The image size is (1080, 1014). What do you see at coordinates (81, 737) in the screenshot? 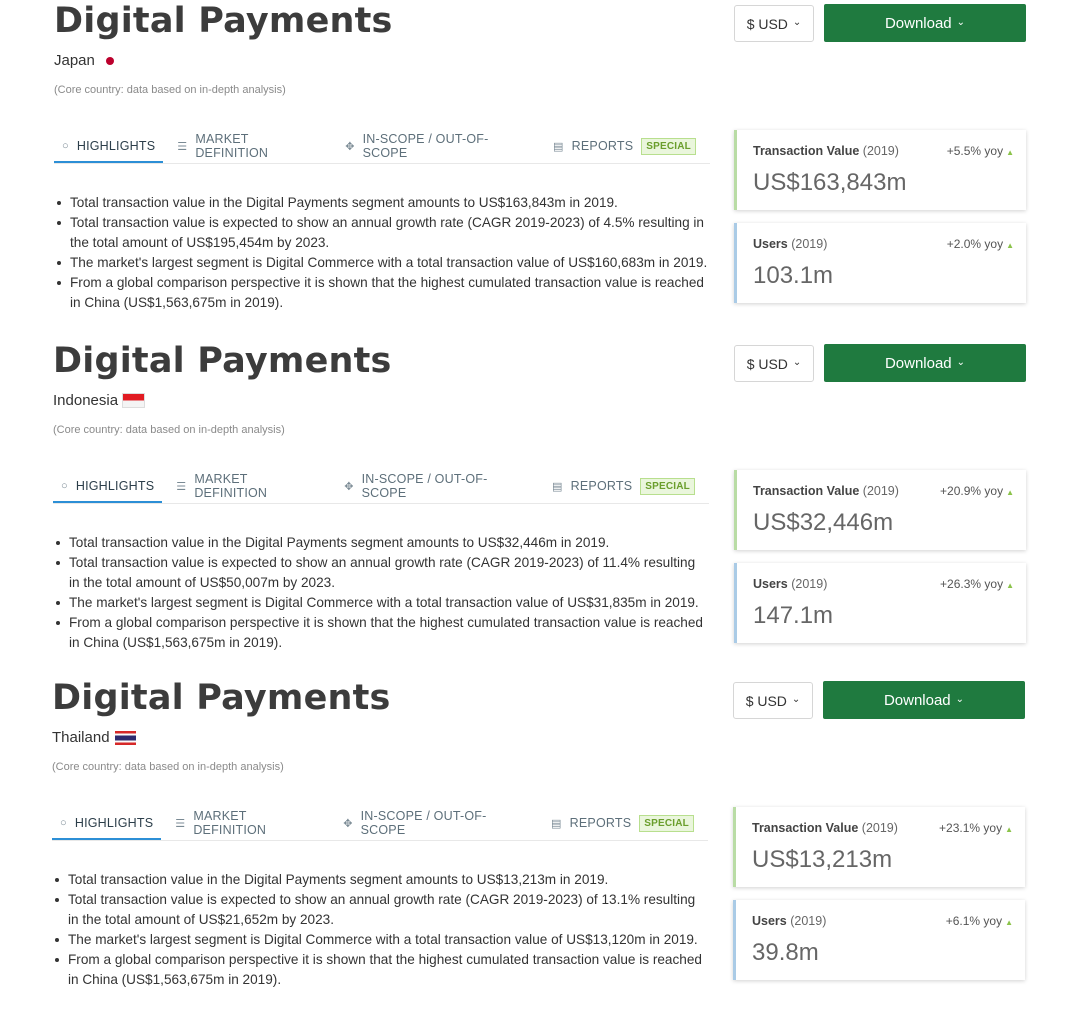
I see `country-name: Thailand` at bounding box center [81, 737].